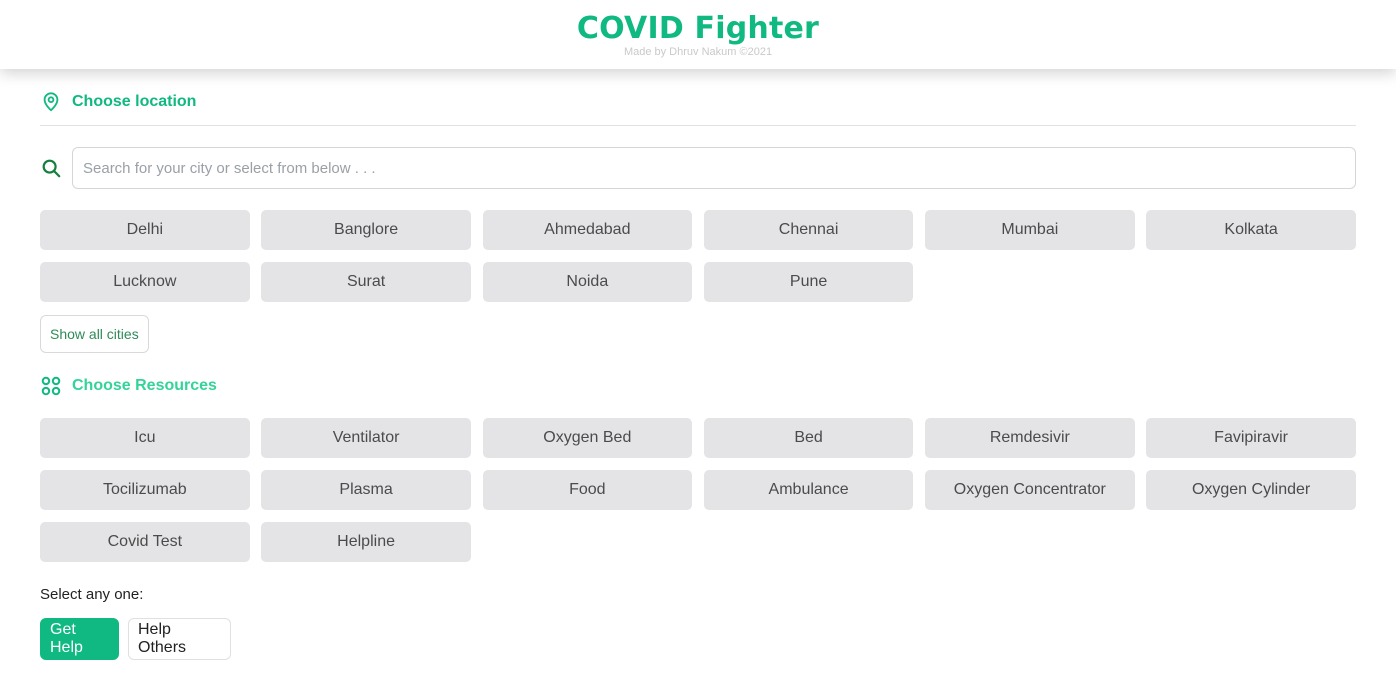 This screenshot has width=1396, height=691. Describe the element at coordinates (51, 168) in the screenshot. I see `search-icon` at that location.